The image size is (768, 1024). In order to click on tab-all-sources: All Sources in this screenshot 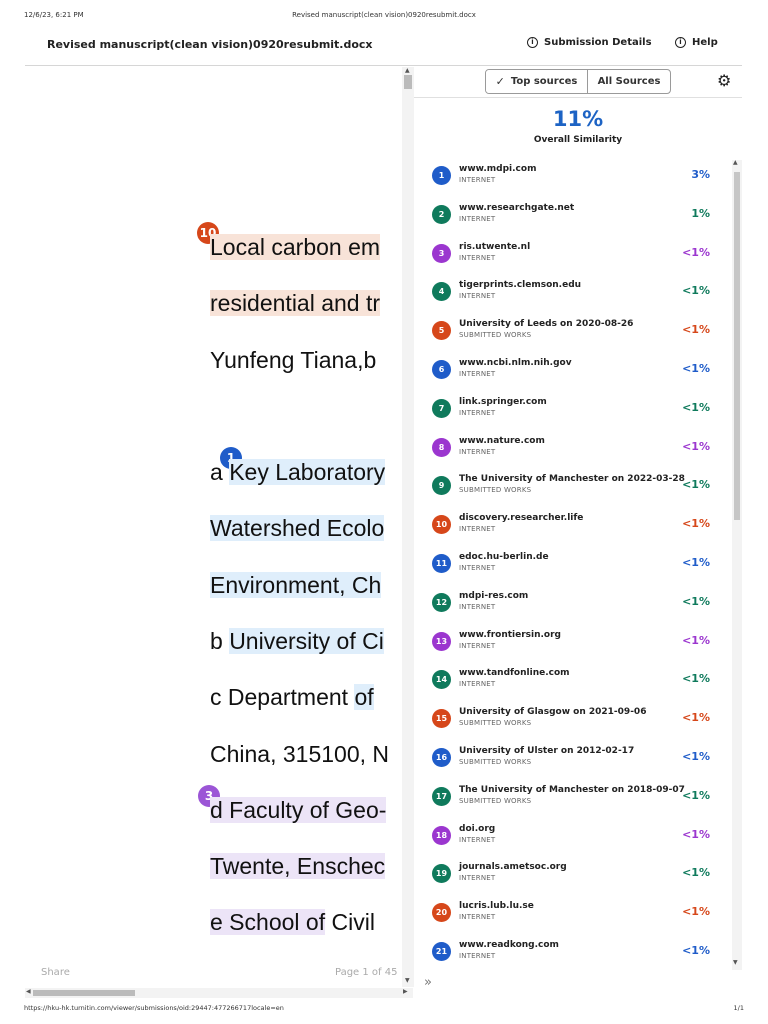, I will do `click(629, 81)`.